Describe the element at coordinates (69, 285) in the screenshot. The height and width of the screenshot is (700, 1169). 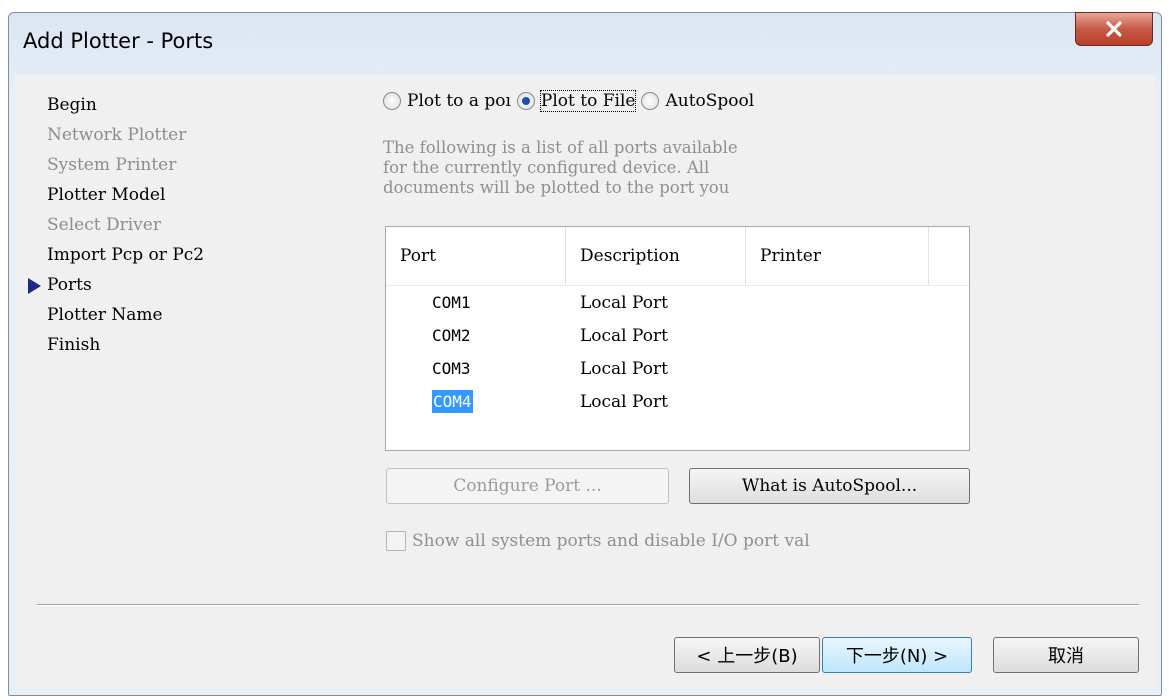
I see `step-ports: Ports` at that location.